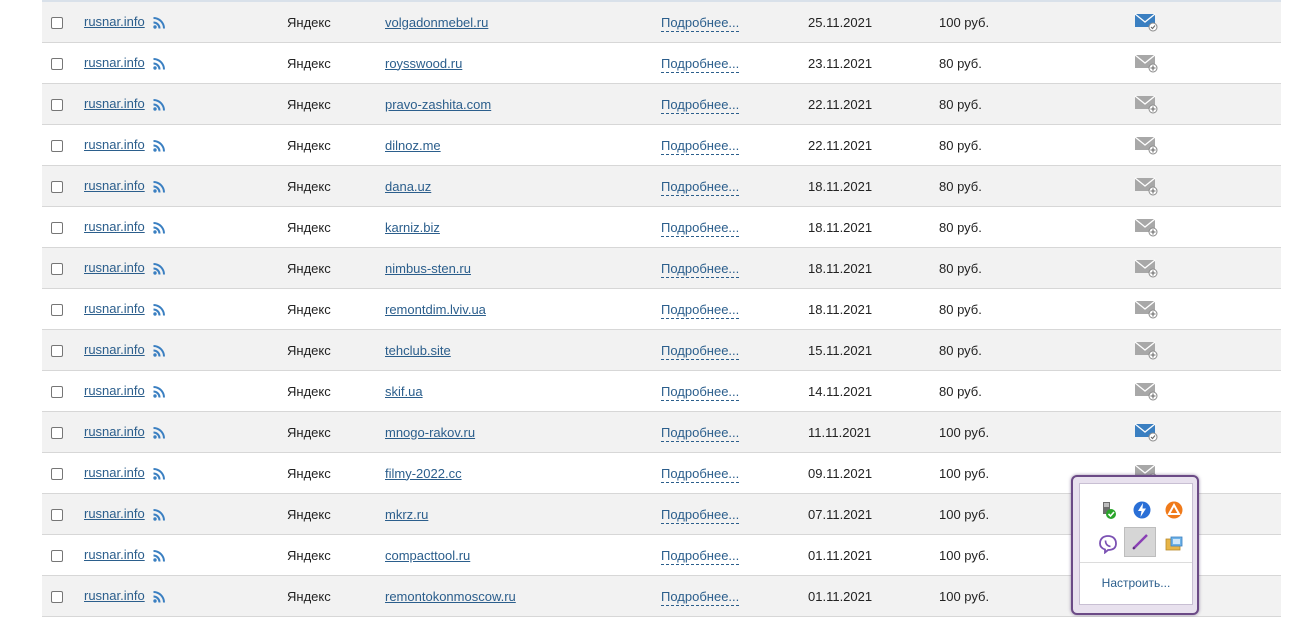 The image size is (1304, 617). Describe the element at coordinates (427, 555) in the screenshot. I see `domain-link: compacttool.ru` at that location.